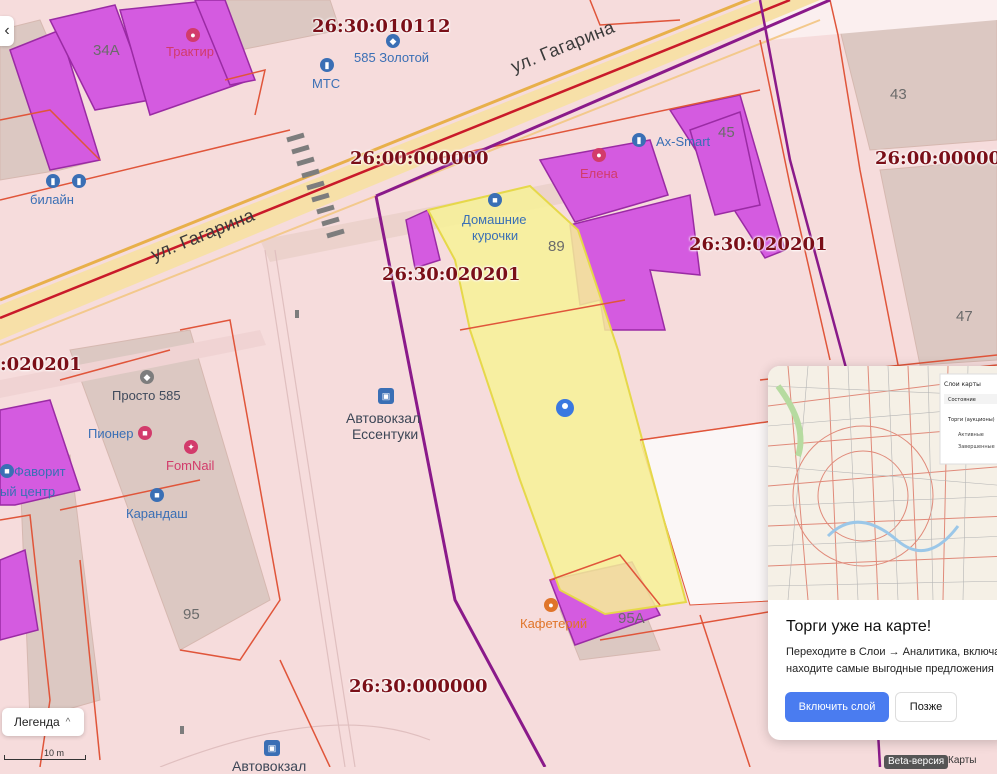  Describe the element at coordinates (631, 618) in the screenshot. I see `building-number-95a: 95А` at that location.